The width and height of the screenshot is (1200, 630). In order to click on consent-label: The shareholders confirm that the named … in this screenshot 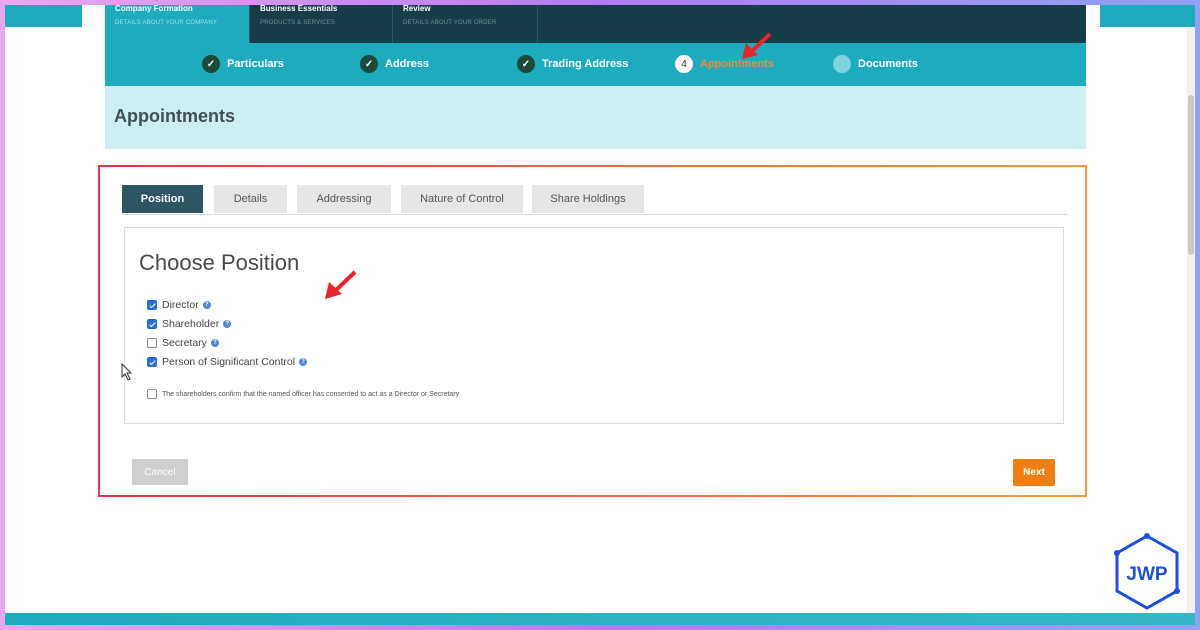, I will do `click(311, 394)`.